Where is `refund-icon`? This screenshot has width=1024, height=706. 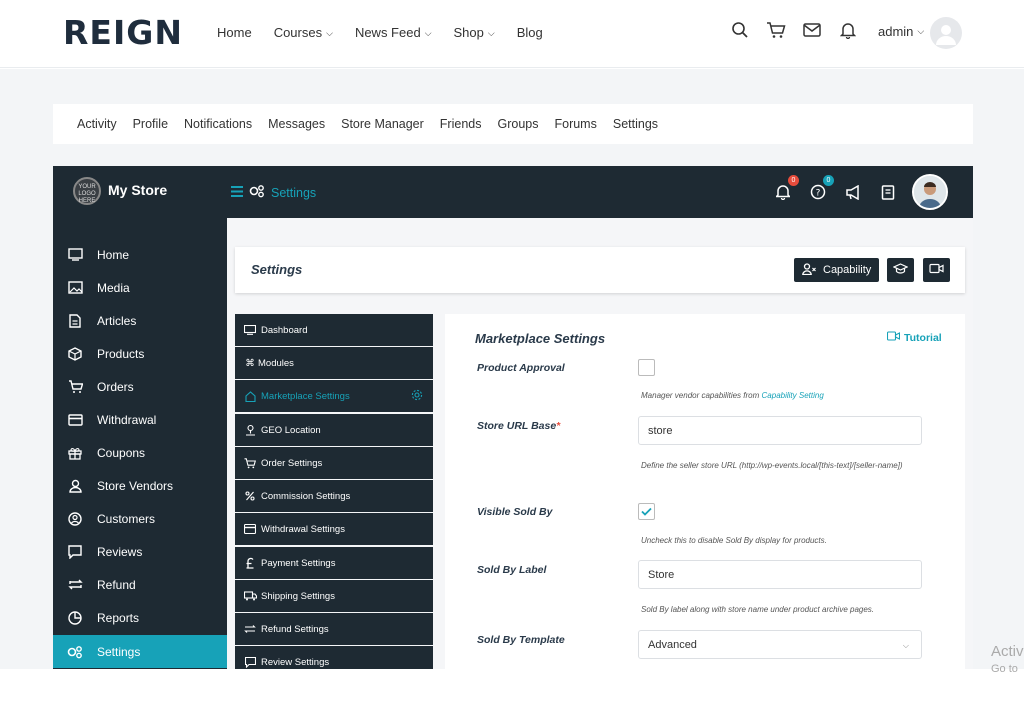
refund-icon is located at coordinates (75, 584).